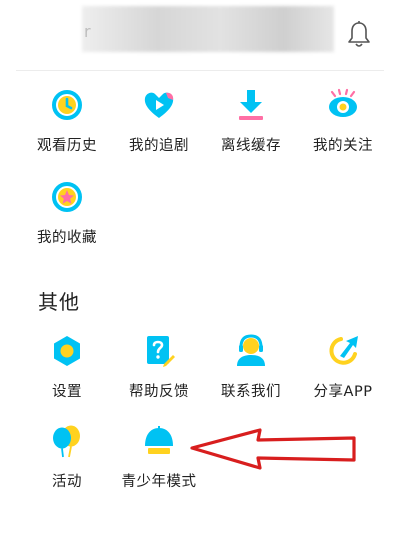 This screenshot has height=554, width=400. Describe the element at coordinates (159, 392) in the screenshot. I see `grid-item-label: 帮助反馈` at that location.